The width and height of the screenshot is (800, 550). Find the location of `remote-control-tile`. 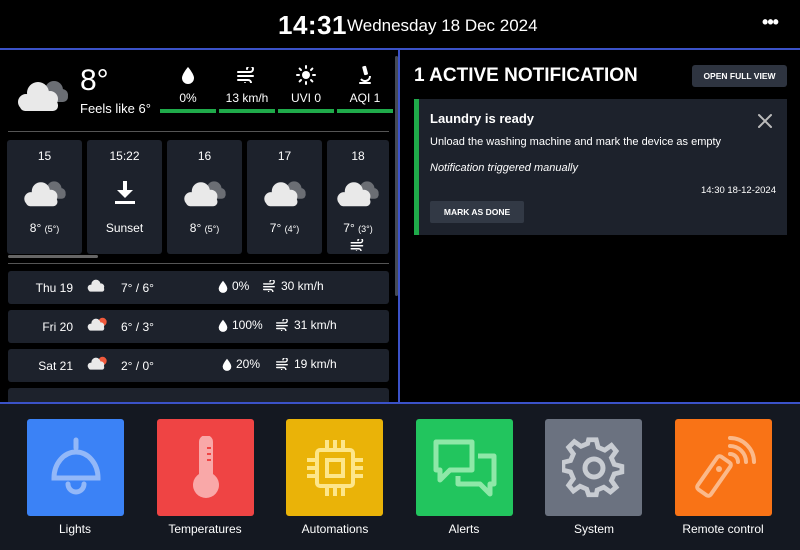

remote-control-tile is located at coordinates (723, 467).